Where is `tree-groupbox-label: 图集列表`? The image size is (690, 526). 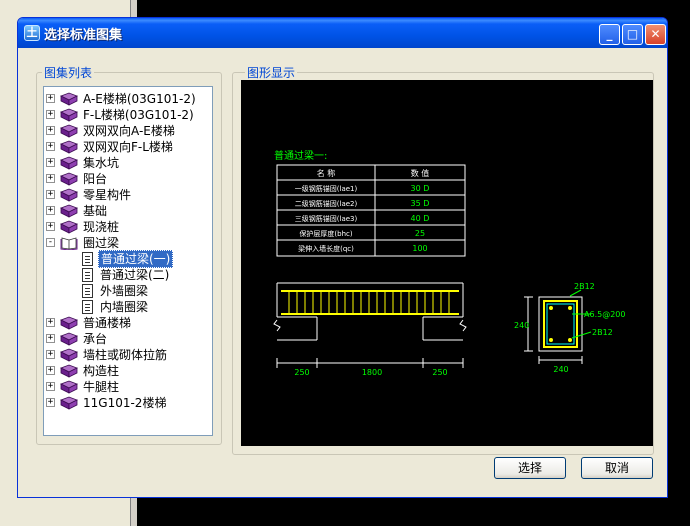
tree-groupbox-label: 图集列表 is located at coordinates (68, 72).